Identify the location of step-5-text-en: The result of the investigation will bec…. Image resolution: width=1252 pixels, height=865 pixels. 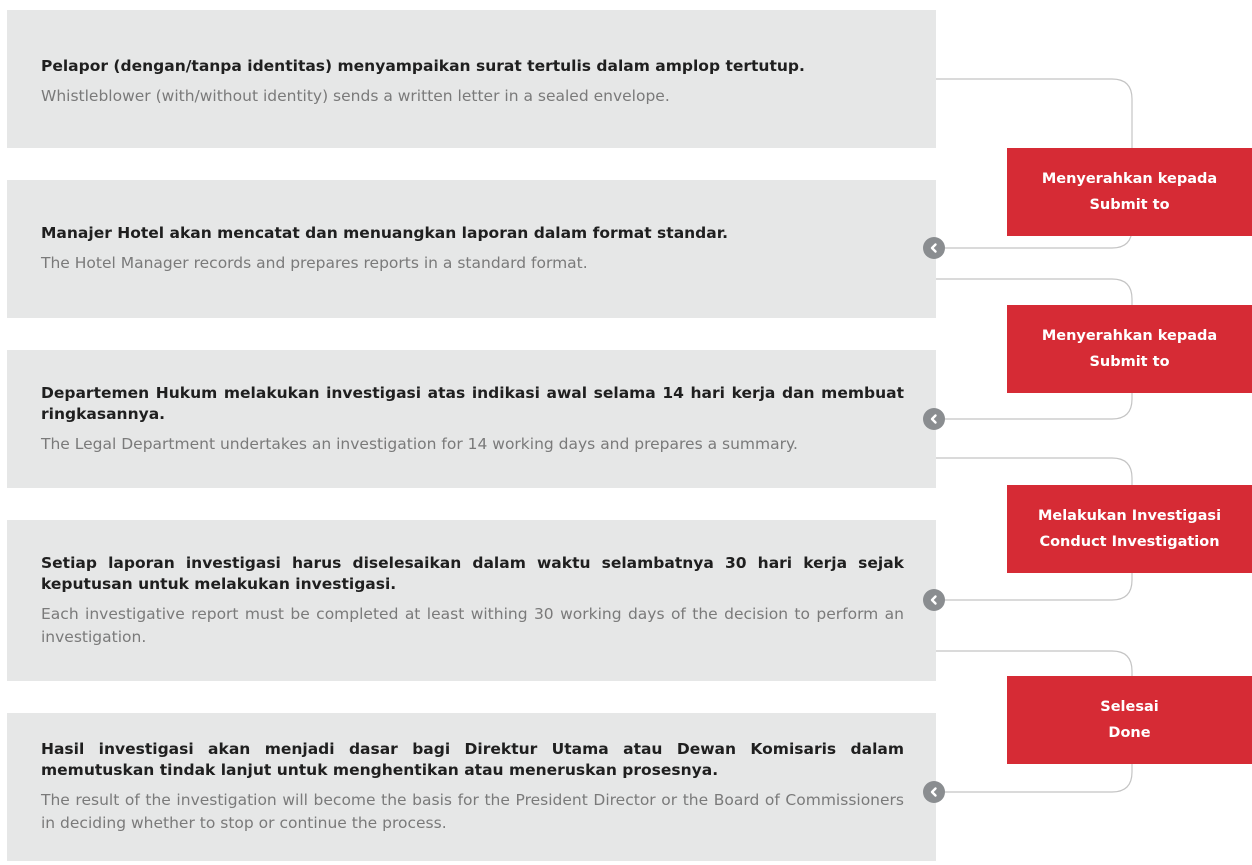
(472, 811).